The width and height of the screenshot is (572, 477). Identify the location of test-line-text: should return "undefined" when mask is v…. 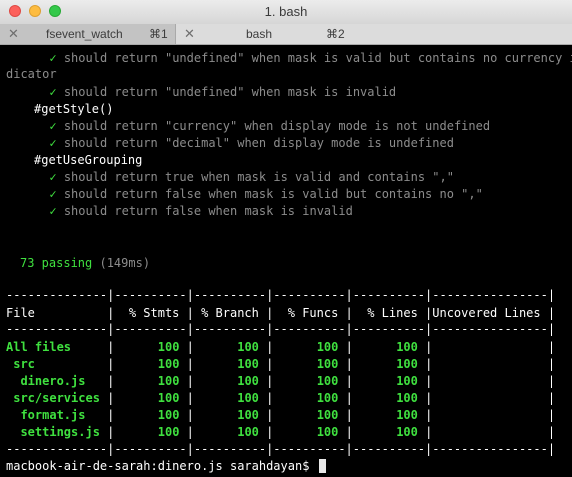
(317, 58).